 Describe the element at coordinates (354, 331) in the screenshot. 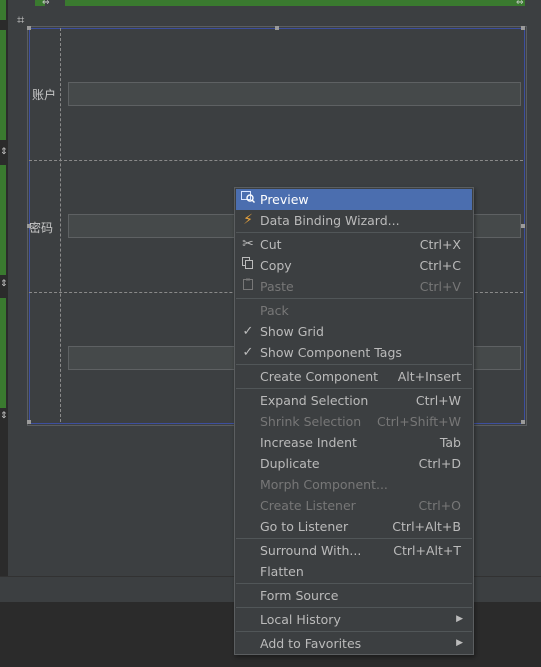

I see `menu-item-show-grid: ✓ Show Grid` at that location.